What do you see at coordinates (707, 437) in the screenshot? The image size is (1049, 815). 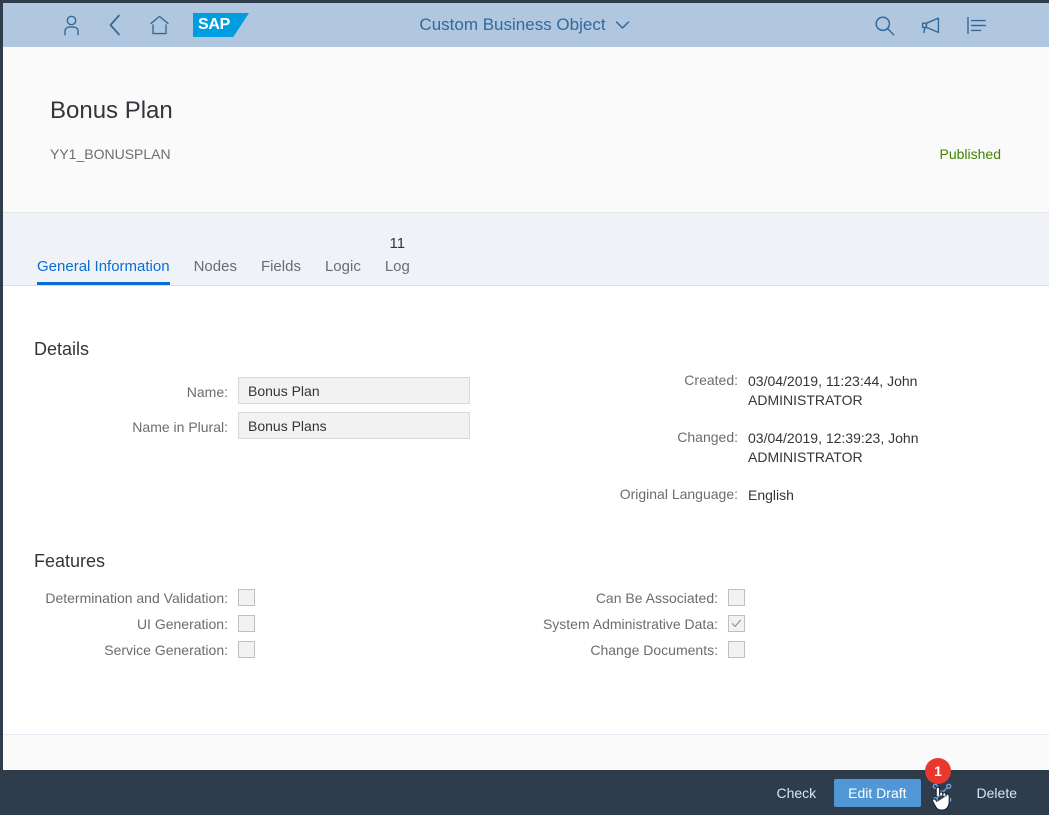 I see `field-label: Changed:` at bounding box center [707, 437].